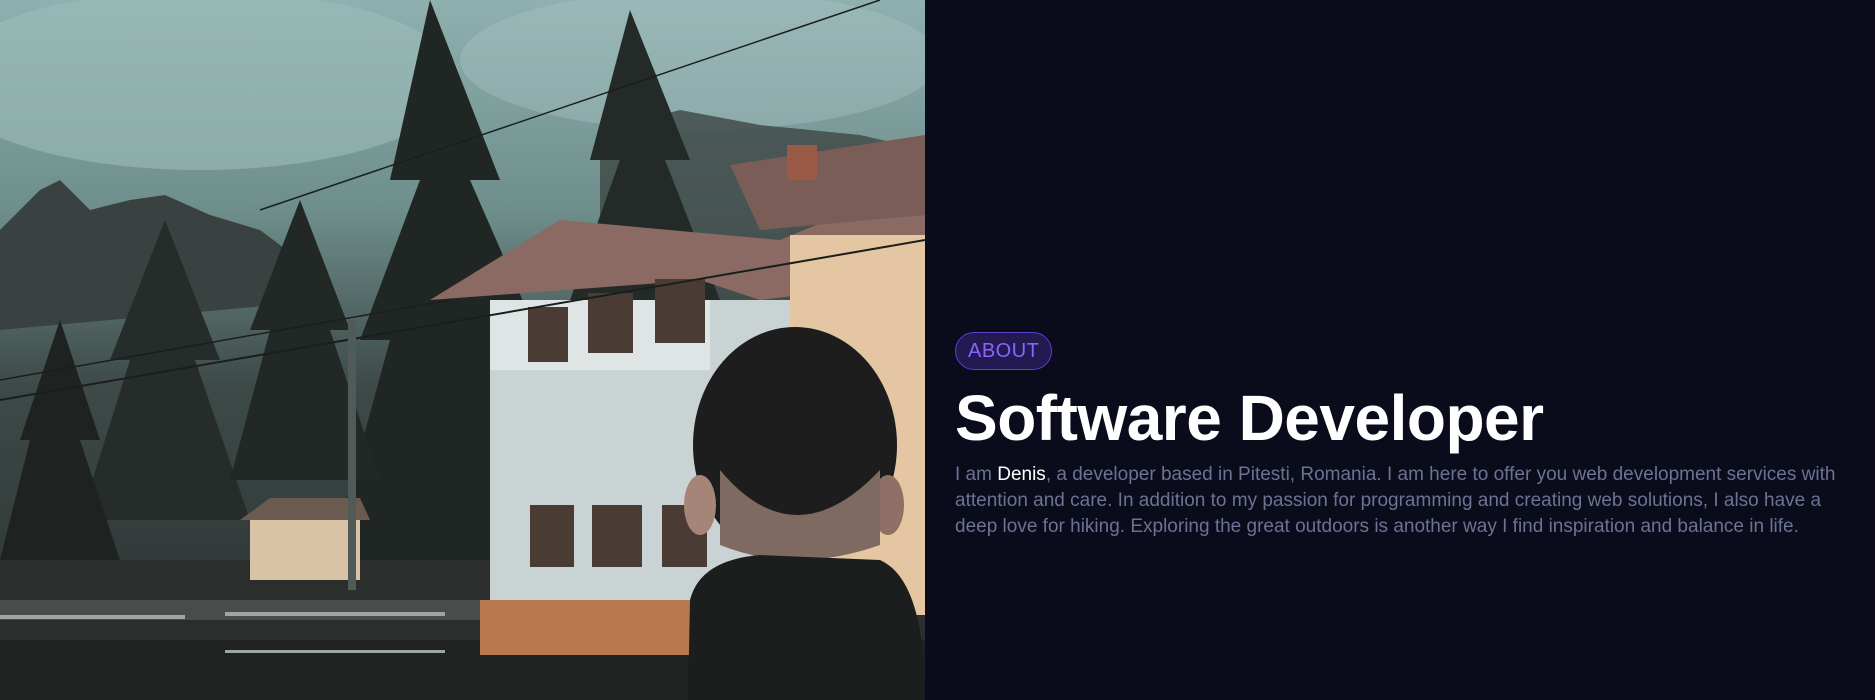  Describe the element at coordinates (1004, 351) in the screenshot. I see `about-badge: ABOUT` at that location.